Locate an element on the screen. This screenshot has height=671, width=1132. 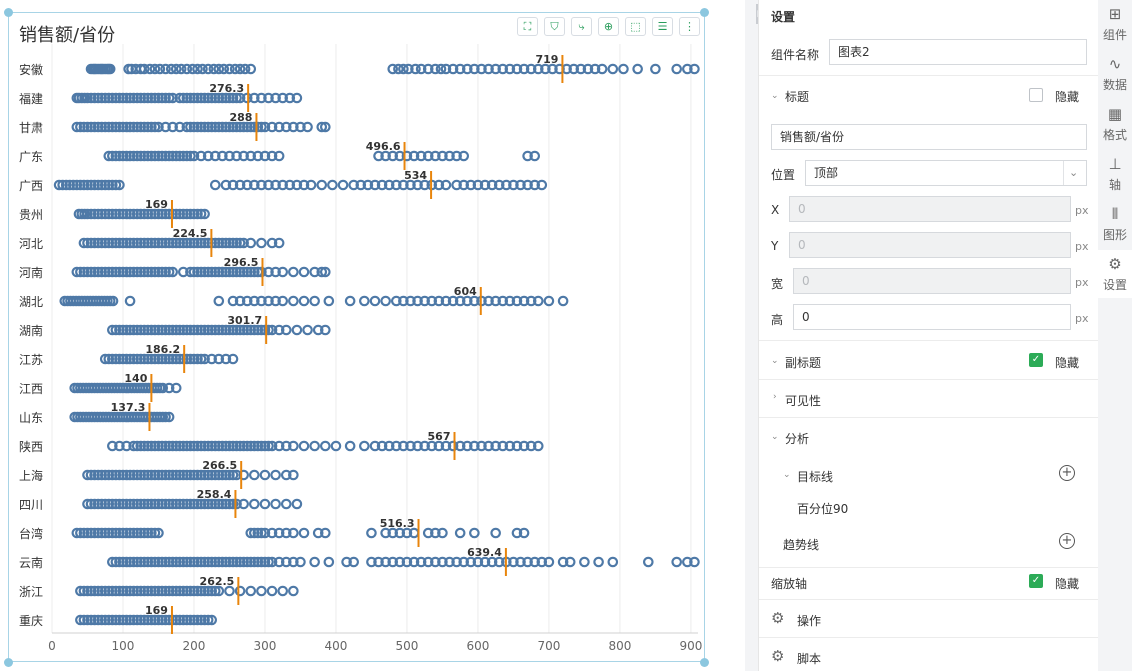
target-line-value-label: 719 is located at coordinates (546, 59).